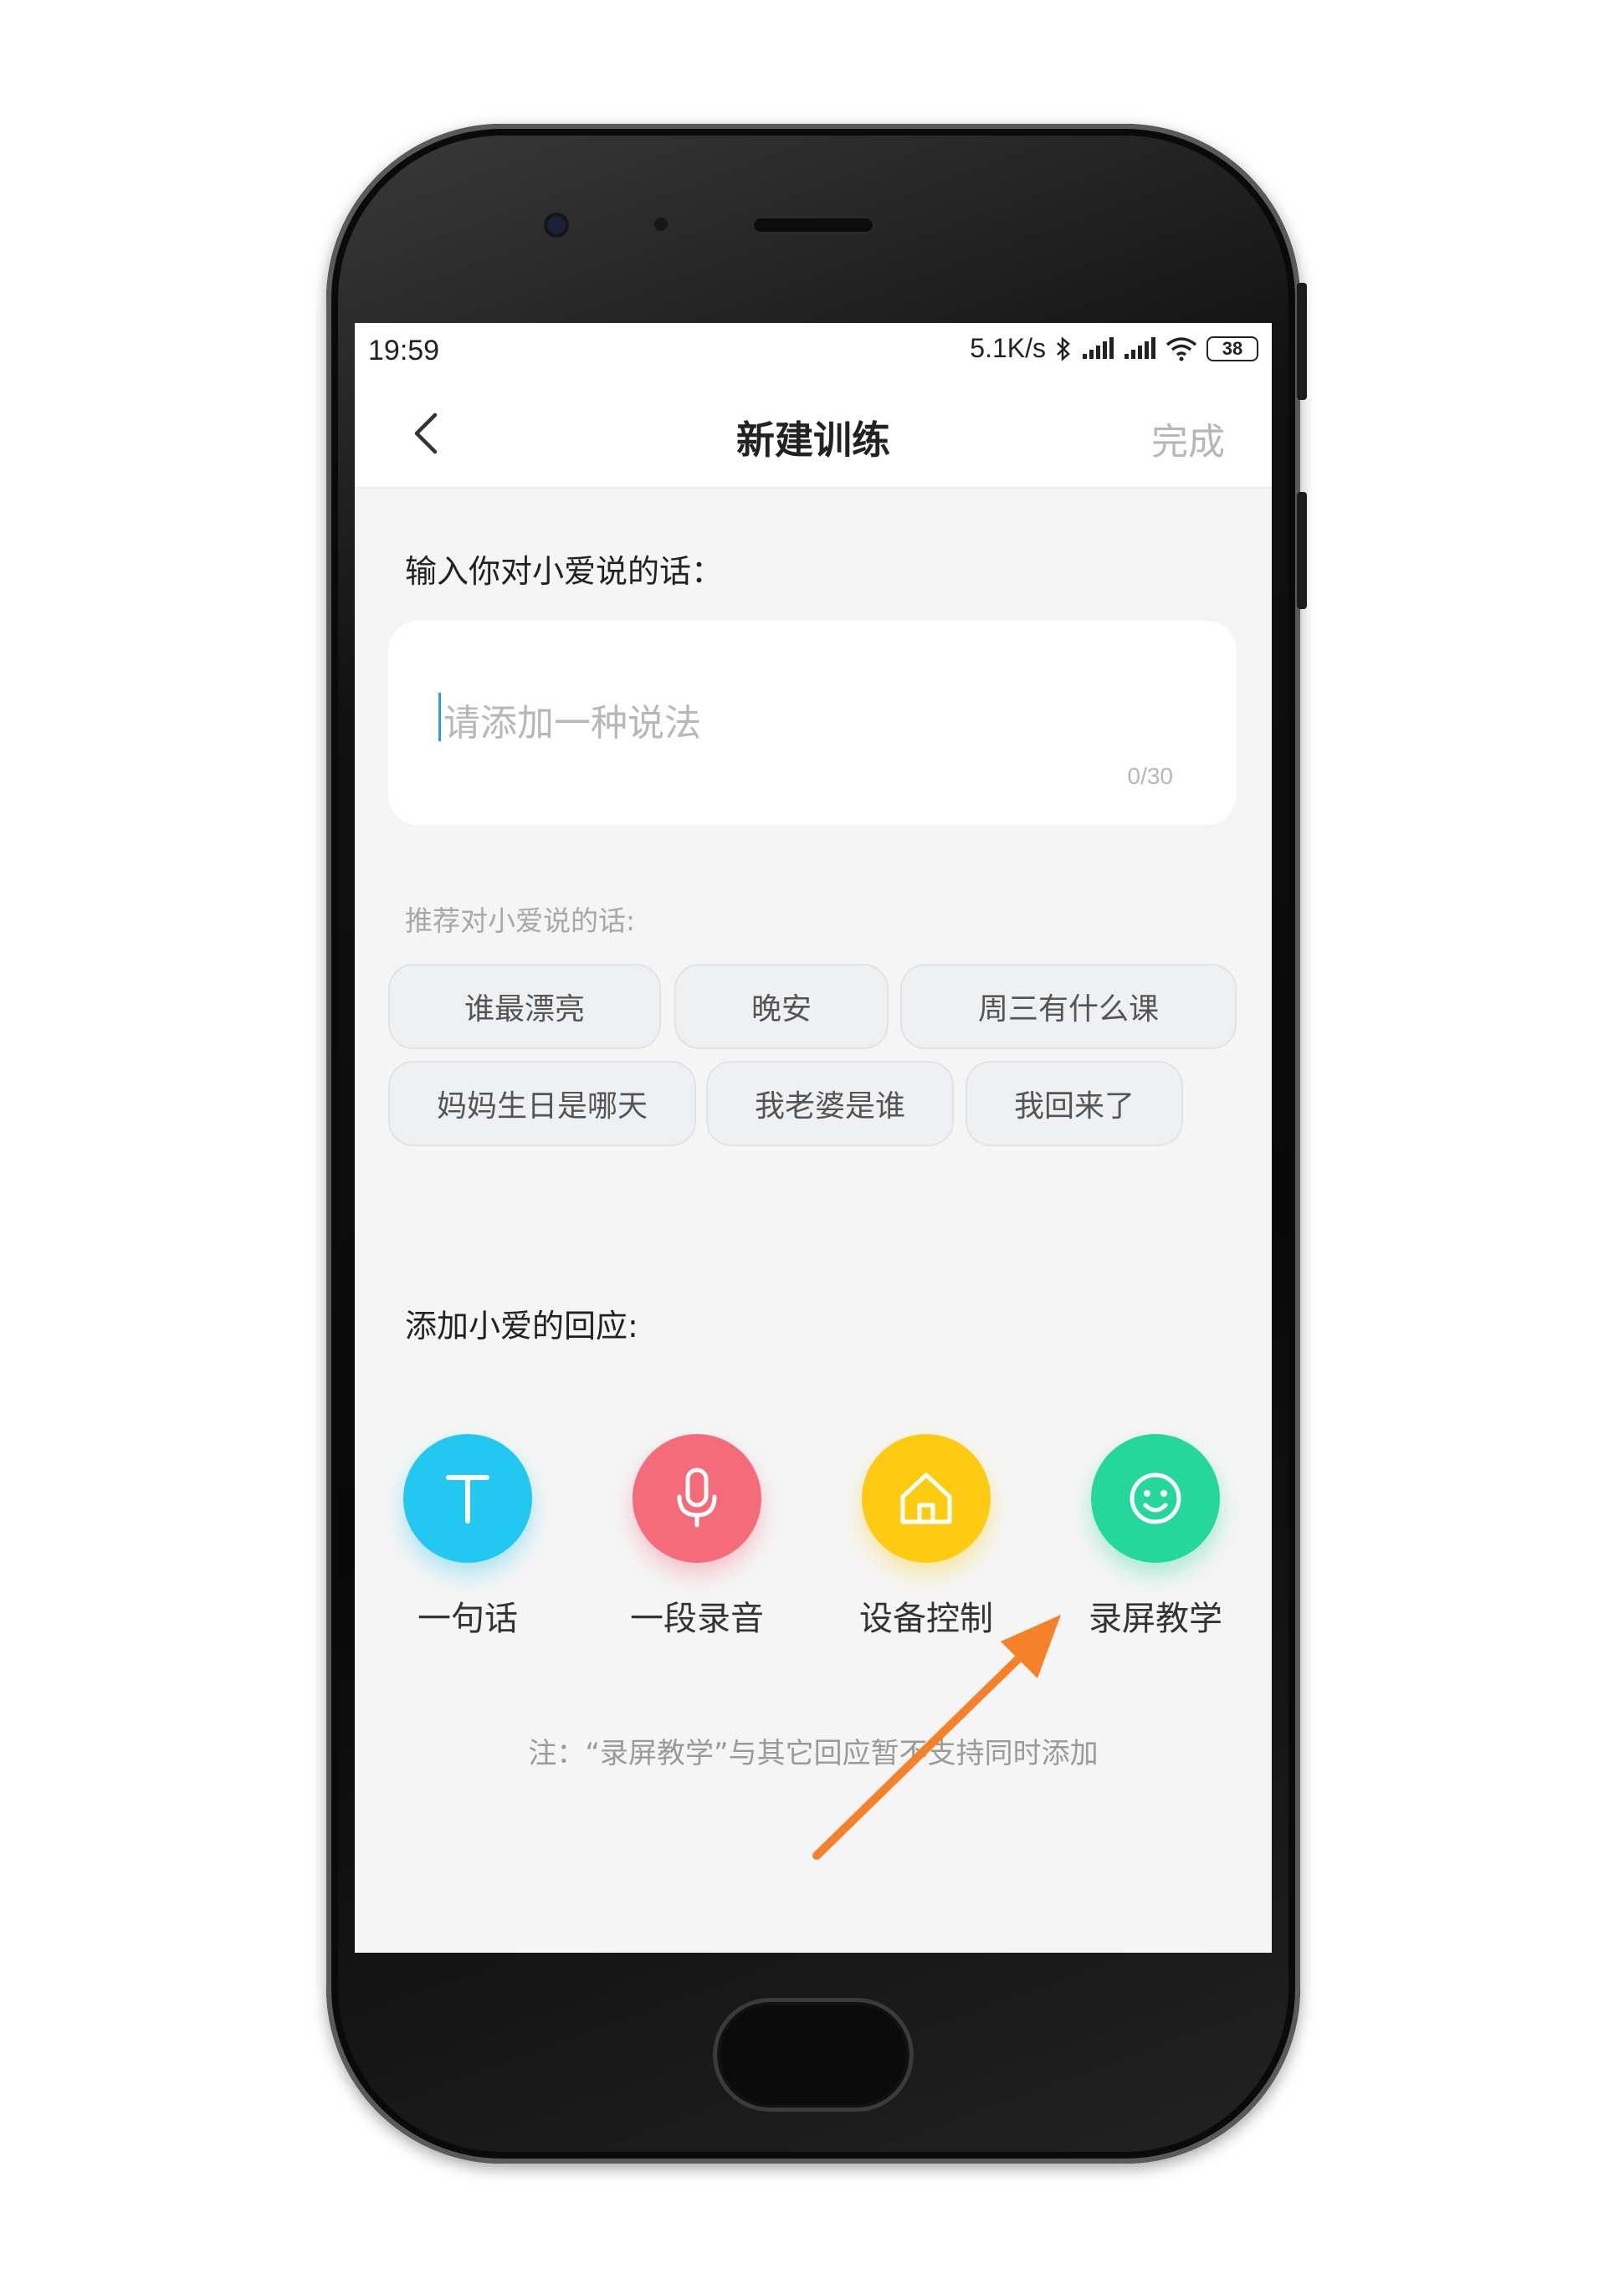 The height and width of the screenshot is (2274, 1624). What do you see at coordinates (404, 351) in the screenshot?
I see `status-time: 19:59` at bounding box center [404, 351].